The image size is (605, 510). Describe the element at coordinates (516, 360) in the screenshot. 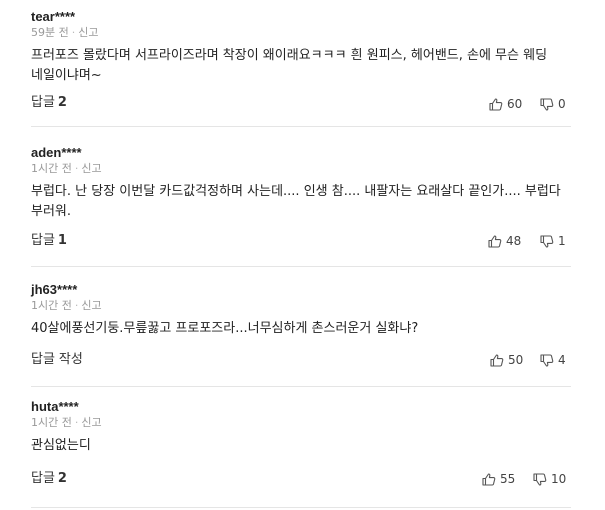

I see `like-count: 50` at that location.